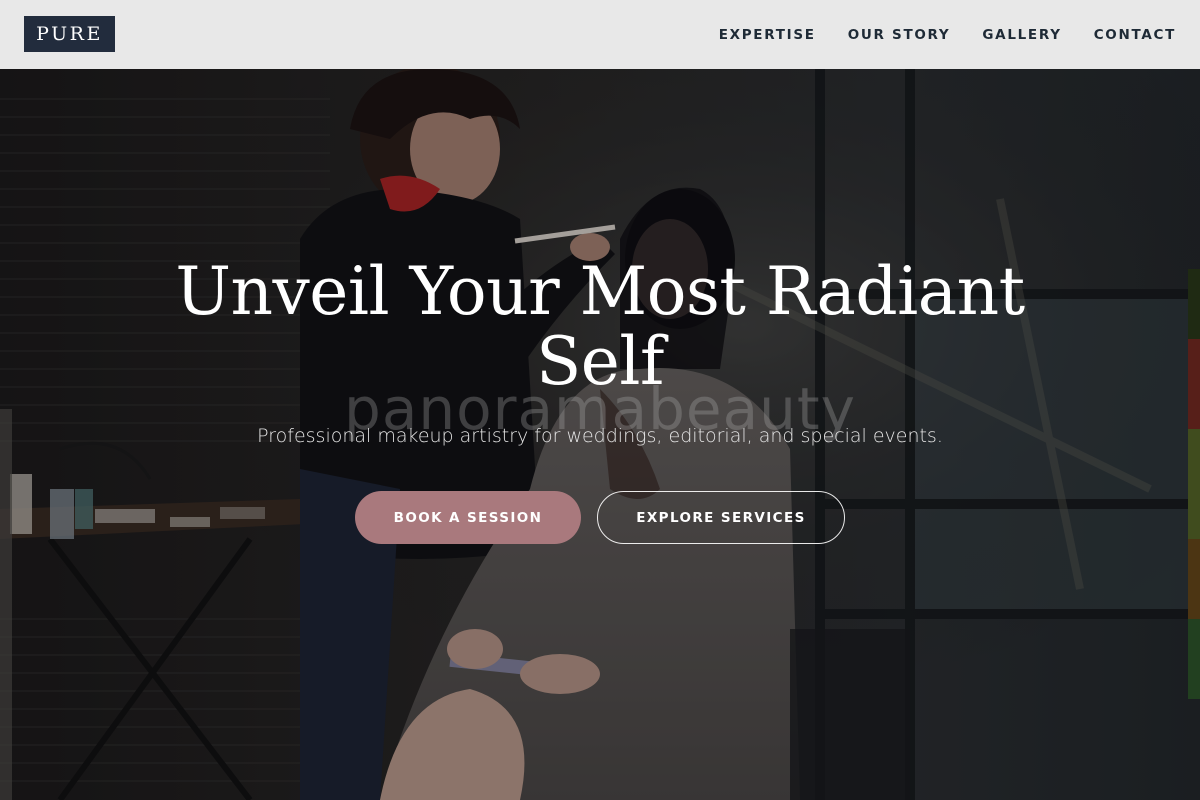  Describe the element at coordinates (600, 361) in the screenshot. I see `hero-title-line2: Self` at that location.